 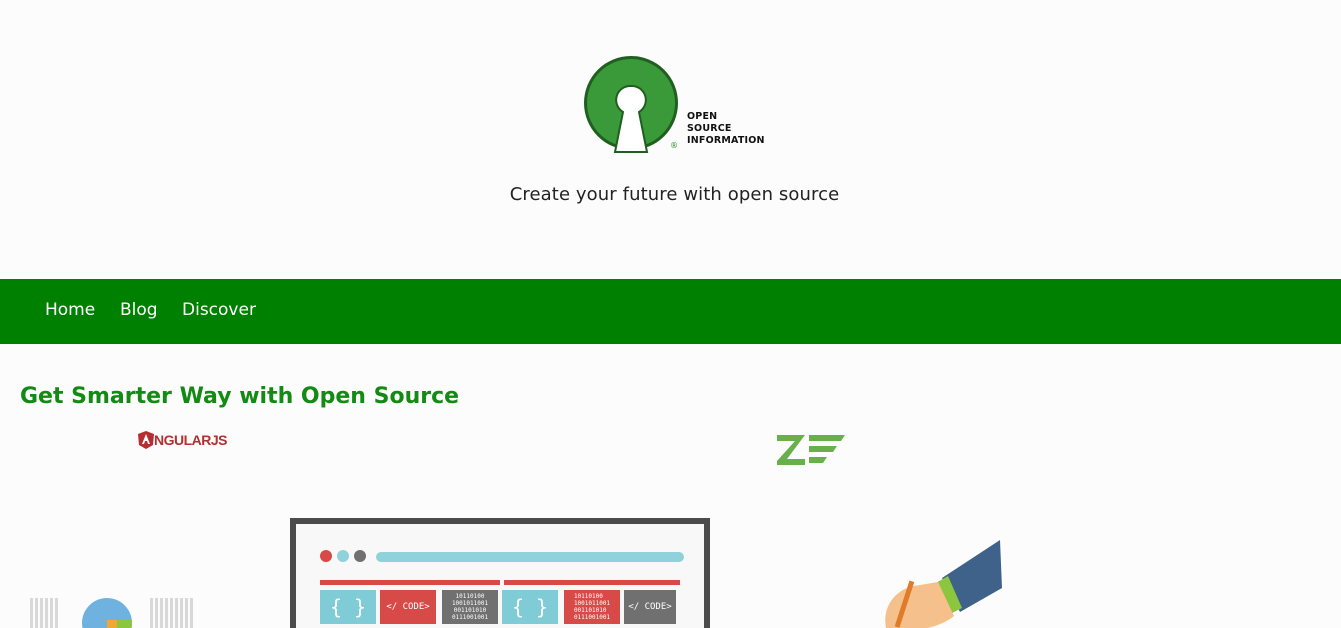 I want to click on address-bar, so click(x=530, y=557).